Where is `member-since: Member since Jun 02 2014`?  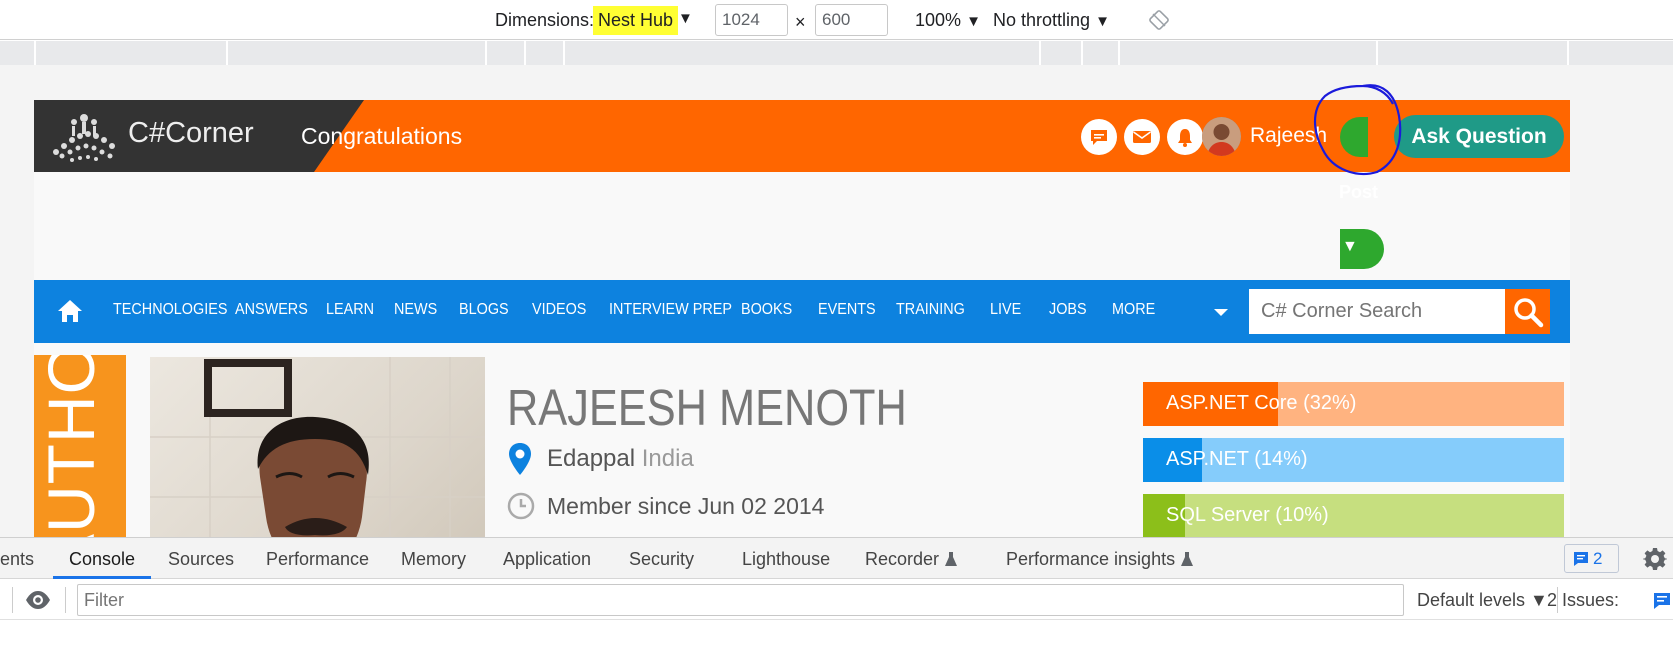 member-since: Member since Jun 02 2014 is located at coordinates (686, 506).